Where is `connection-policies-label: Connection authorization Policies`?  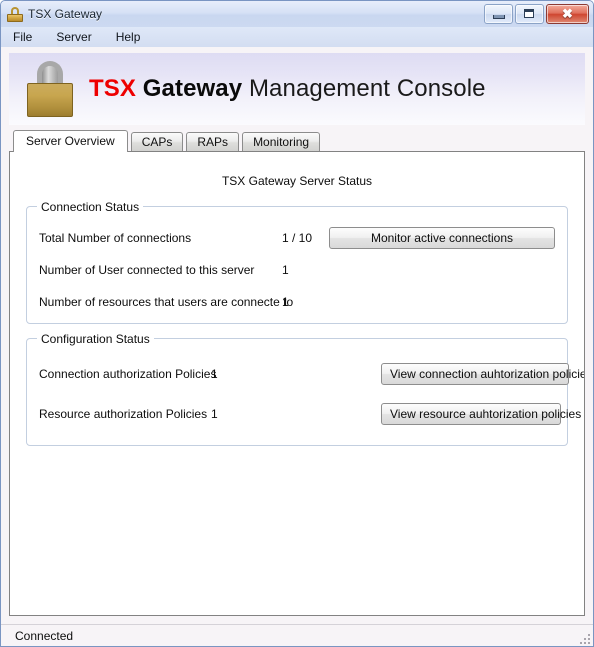
connection-policies-label: Connection authorization Policies is located at coordinates (128, 374).